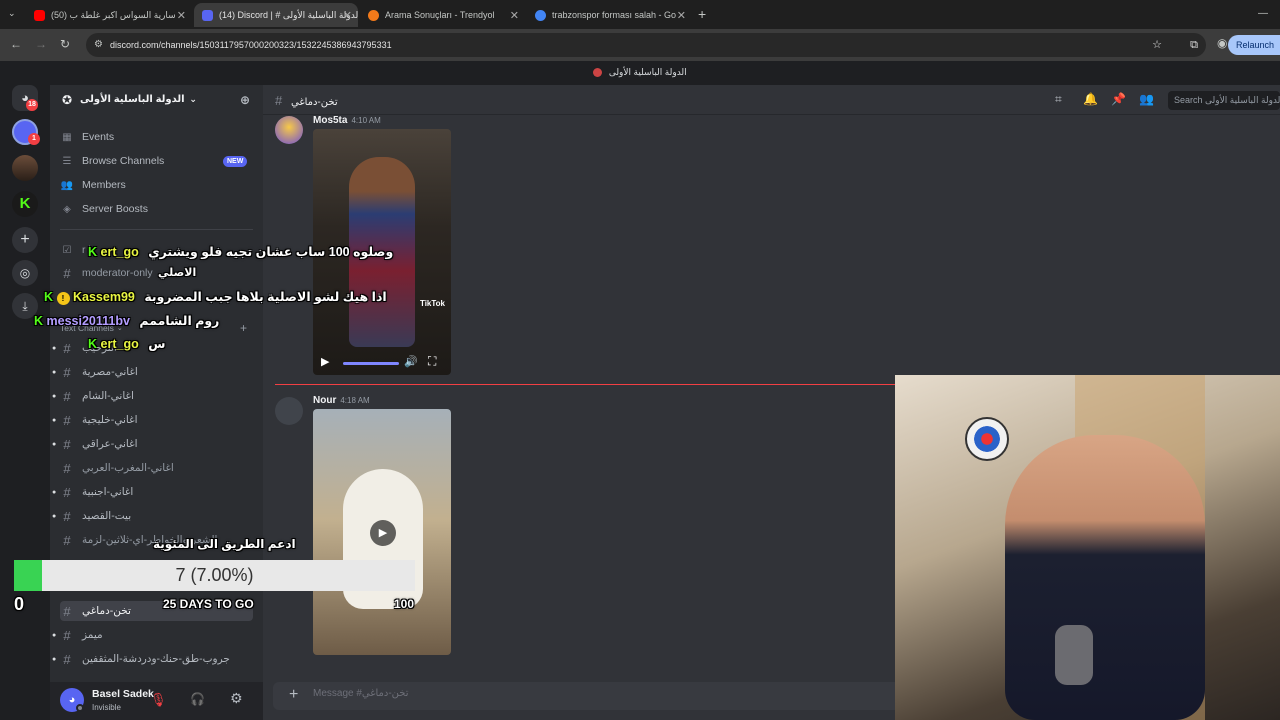  I want to click on invite-icon: ⊕, so click(245, 100).